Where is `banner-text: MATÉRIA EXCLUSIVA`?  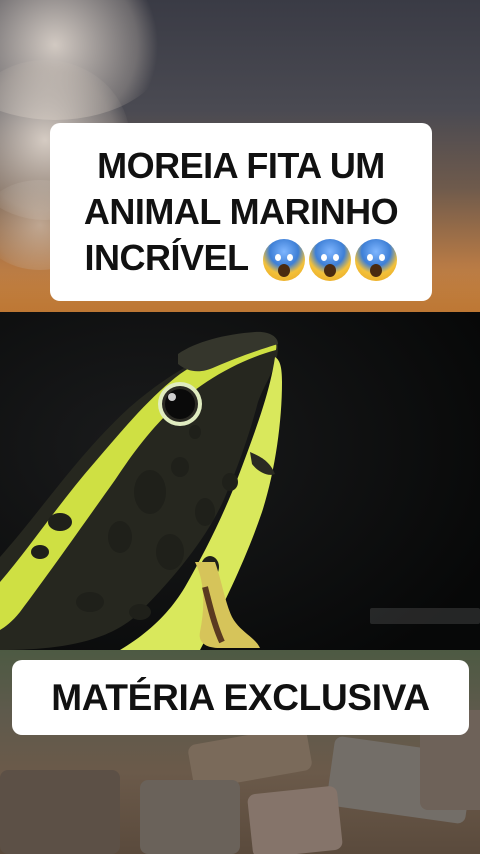 banner-text: MATÉRIA EXCLUSIVA is located at coordinates (240, 697).